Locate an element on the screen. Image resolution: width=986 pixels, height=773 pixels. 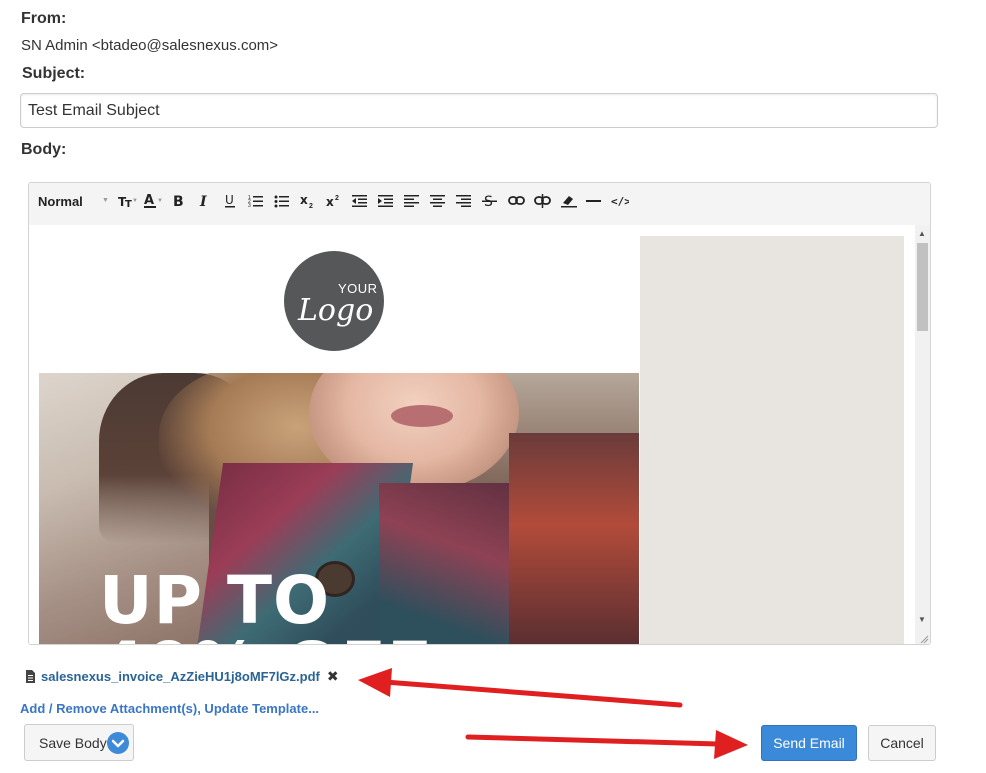
scroll-down-icon: ▼ is located at coordinates (922, 619).